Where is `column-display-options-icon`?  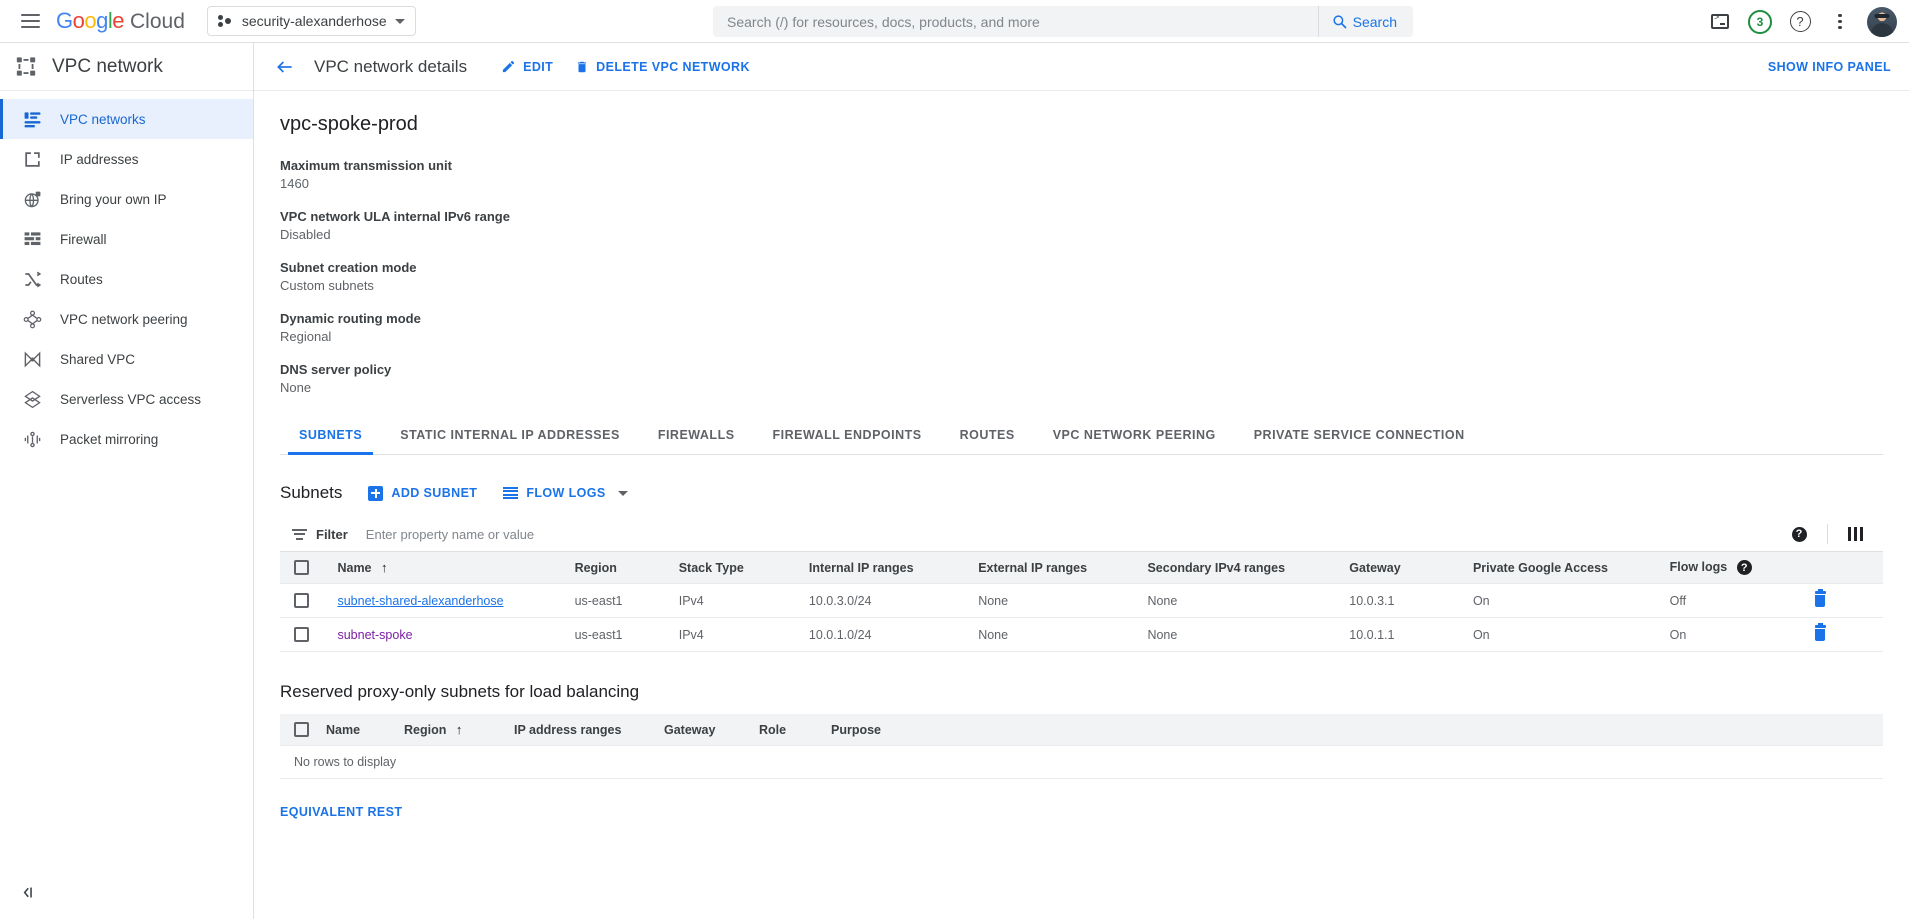 column-display-options-icon is located at coordinates (1855, 534).